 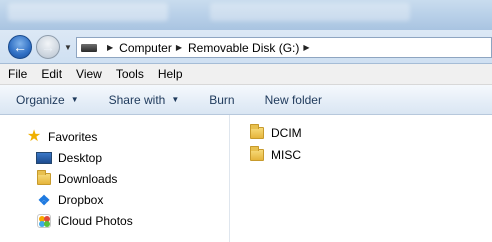 I want to click on share-with-button: Share with ▼, so click(x=144, y=100).